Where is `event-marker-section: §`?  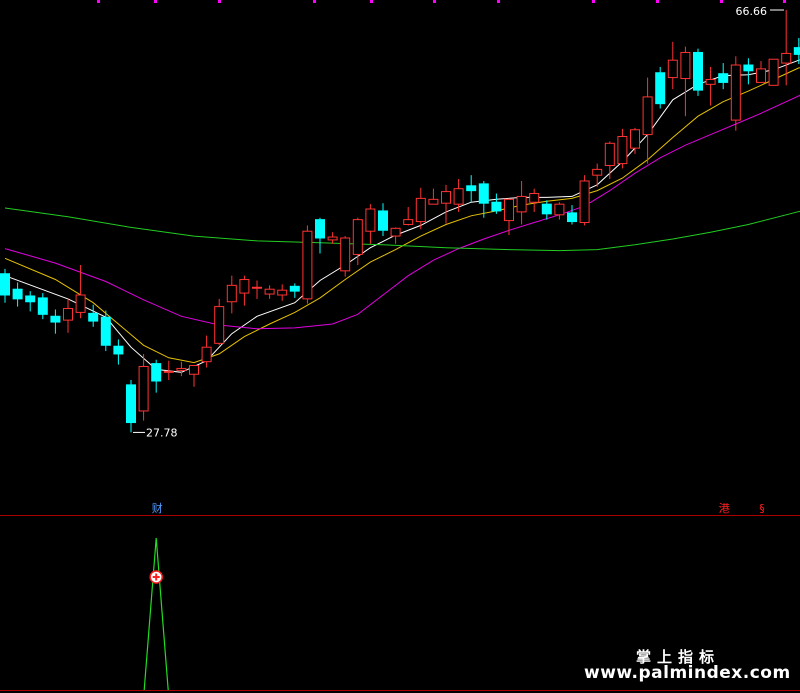
event-marker-section: § is located at coordinates (762, 508).